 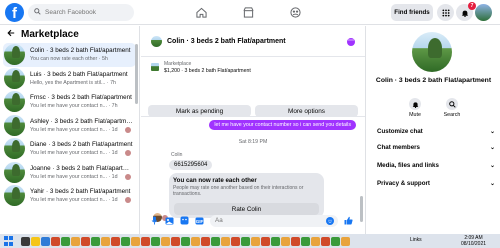 What do you see at coordinates (295, 12) in the screenshot?
I see `groups-icon` at bounding box center [295, 12].